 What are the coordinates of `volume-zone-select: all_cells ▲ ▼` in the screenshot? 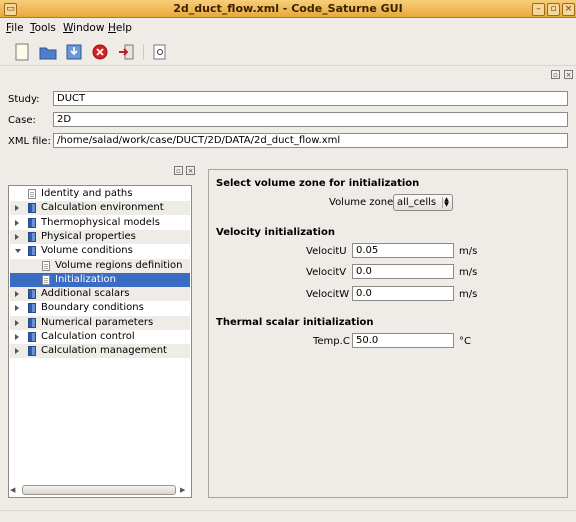 It's located at (423, 202).